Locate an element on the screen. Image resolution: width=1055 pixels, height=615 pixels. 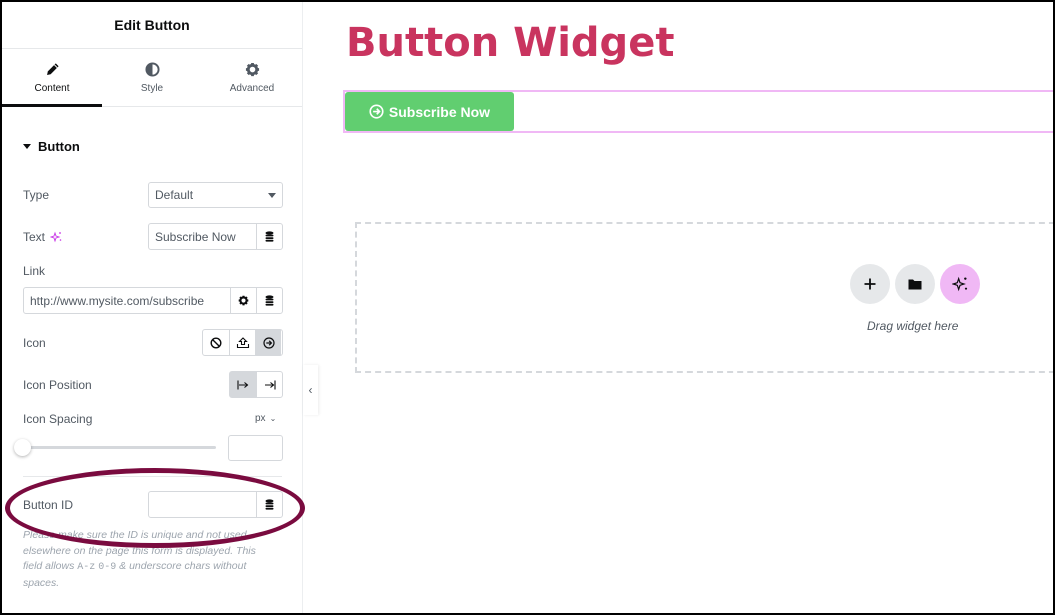
text-label: Text is located at coordinates (34, 237).